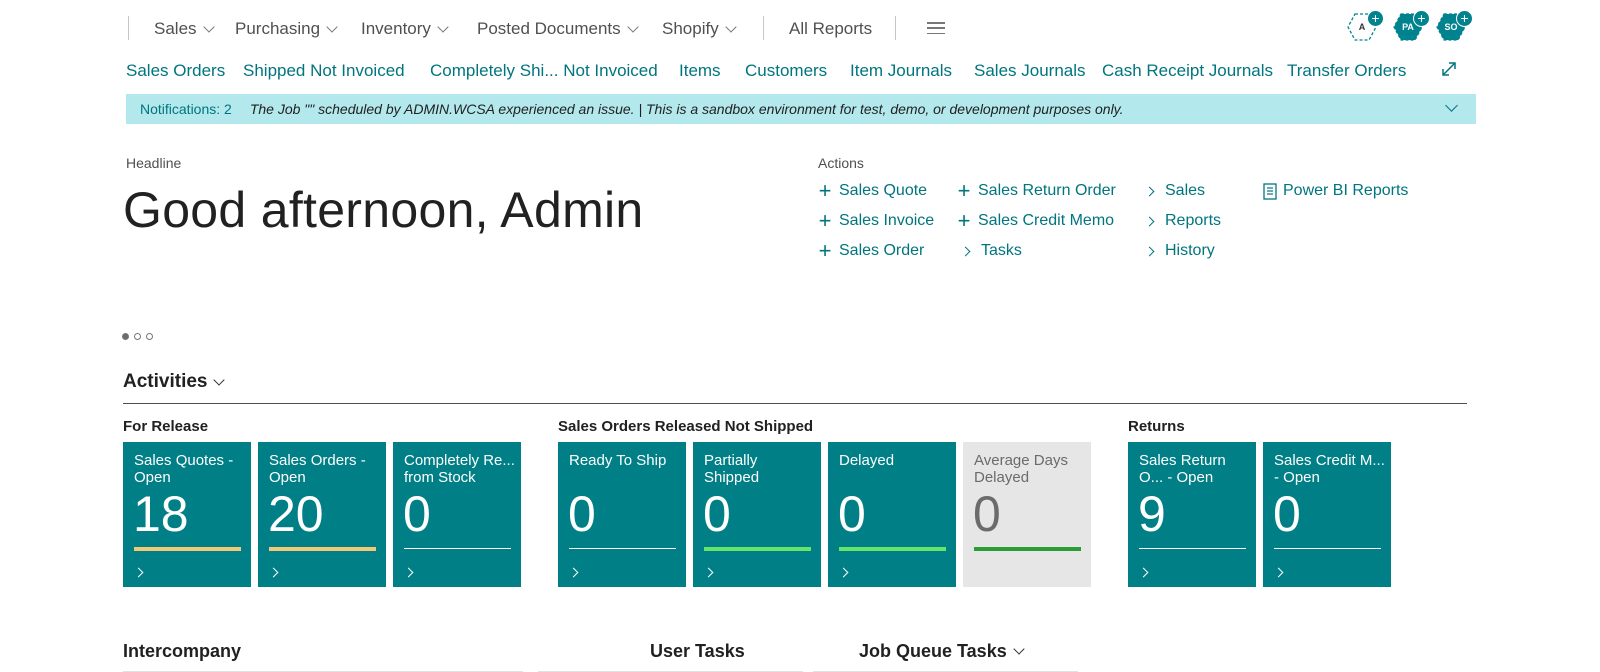 The width and height of the screenshot is (1600, 672). I want to click on section-job-queue-tasks: Job Queue Tasks, so click(942, 651).